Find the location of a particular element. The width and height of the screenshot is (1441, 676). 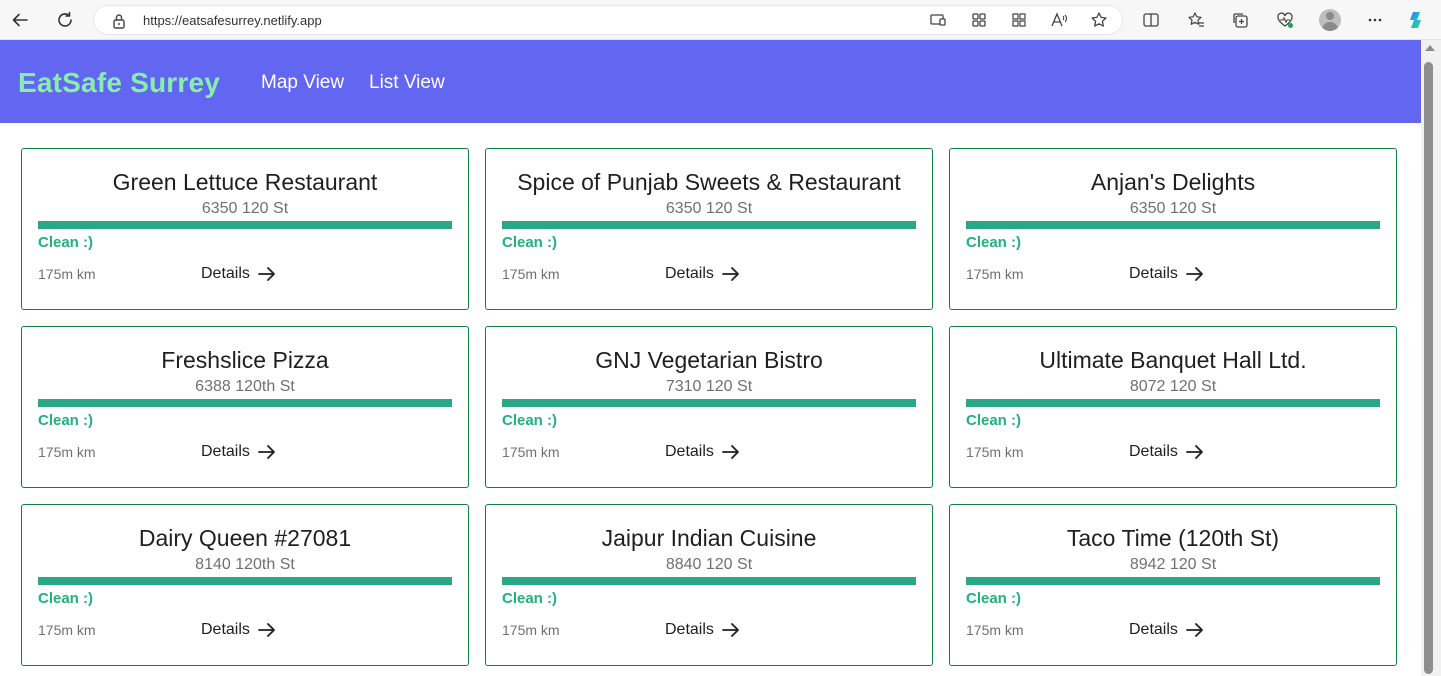

restaurant-name: Spice of Punjab Sweets & Restaurant is located at coordinates (709, 182).